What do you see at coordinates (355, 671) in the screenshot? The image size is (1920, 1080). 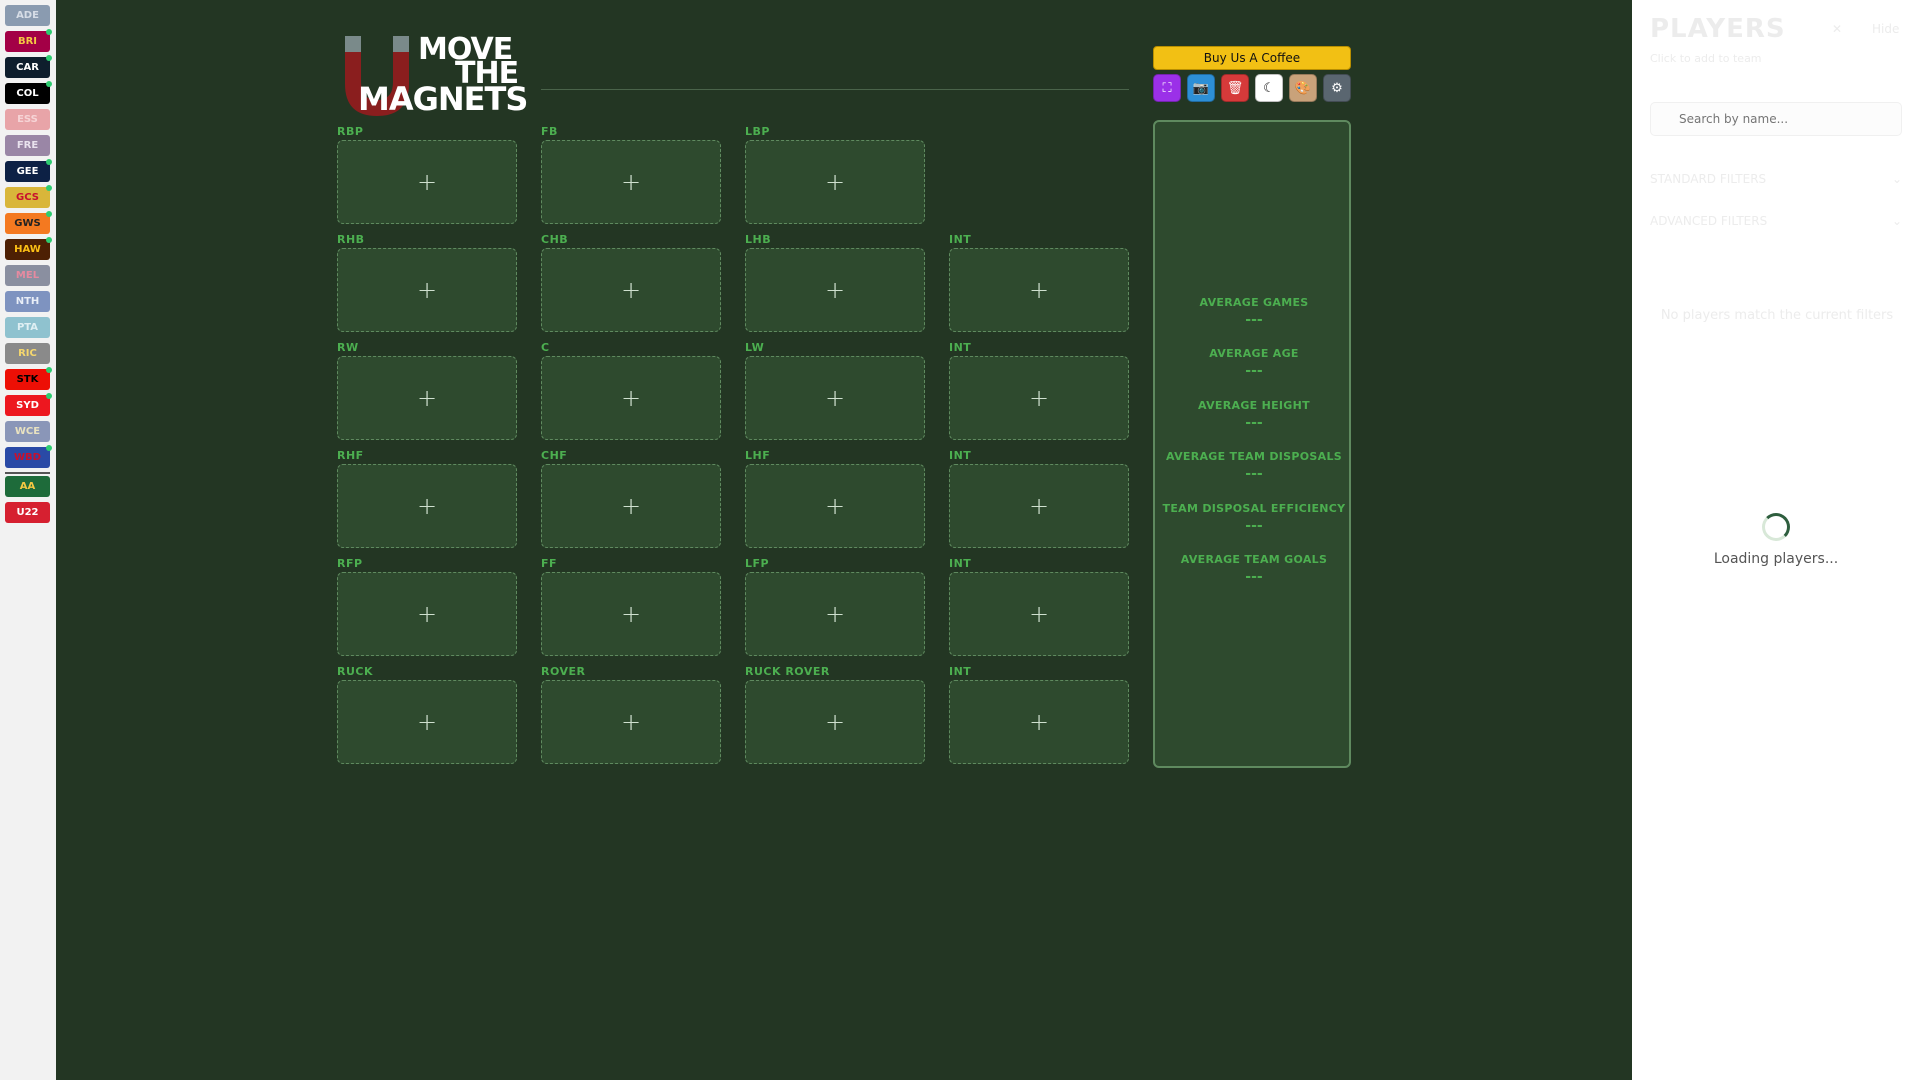 I see `position-label: RUCK` at bounding box center [355, 671].